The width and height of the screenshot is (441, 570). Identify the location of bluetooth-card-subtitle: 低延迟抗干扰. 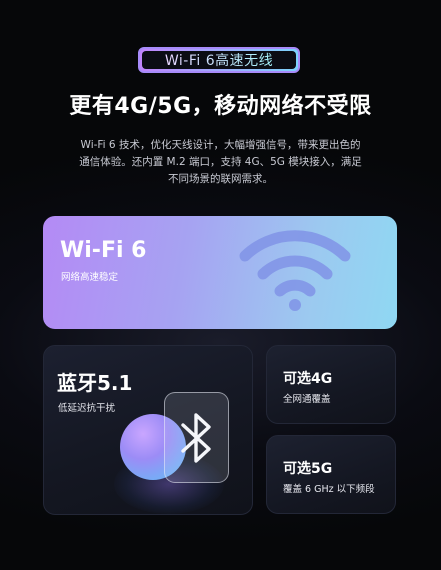
(87, 408).